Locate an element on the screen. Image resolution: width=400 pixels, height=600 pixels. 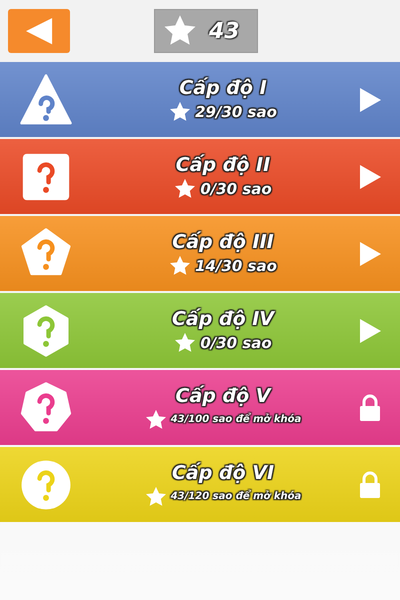
star-progress: 43/120 sao để mở khóa is located at coordinates (236, 496).